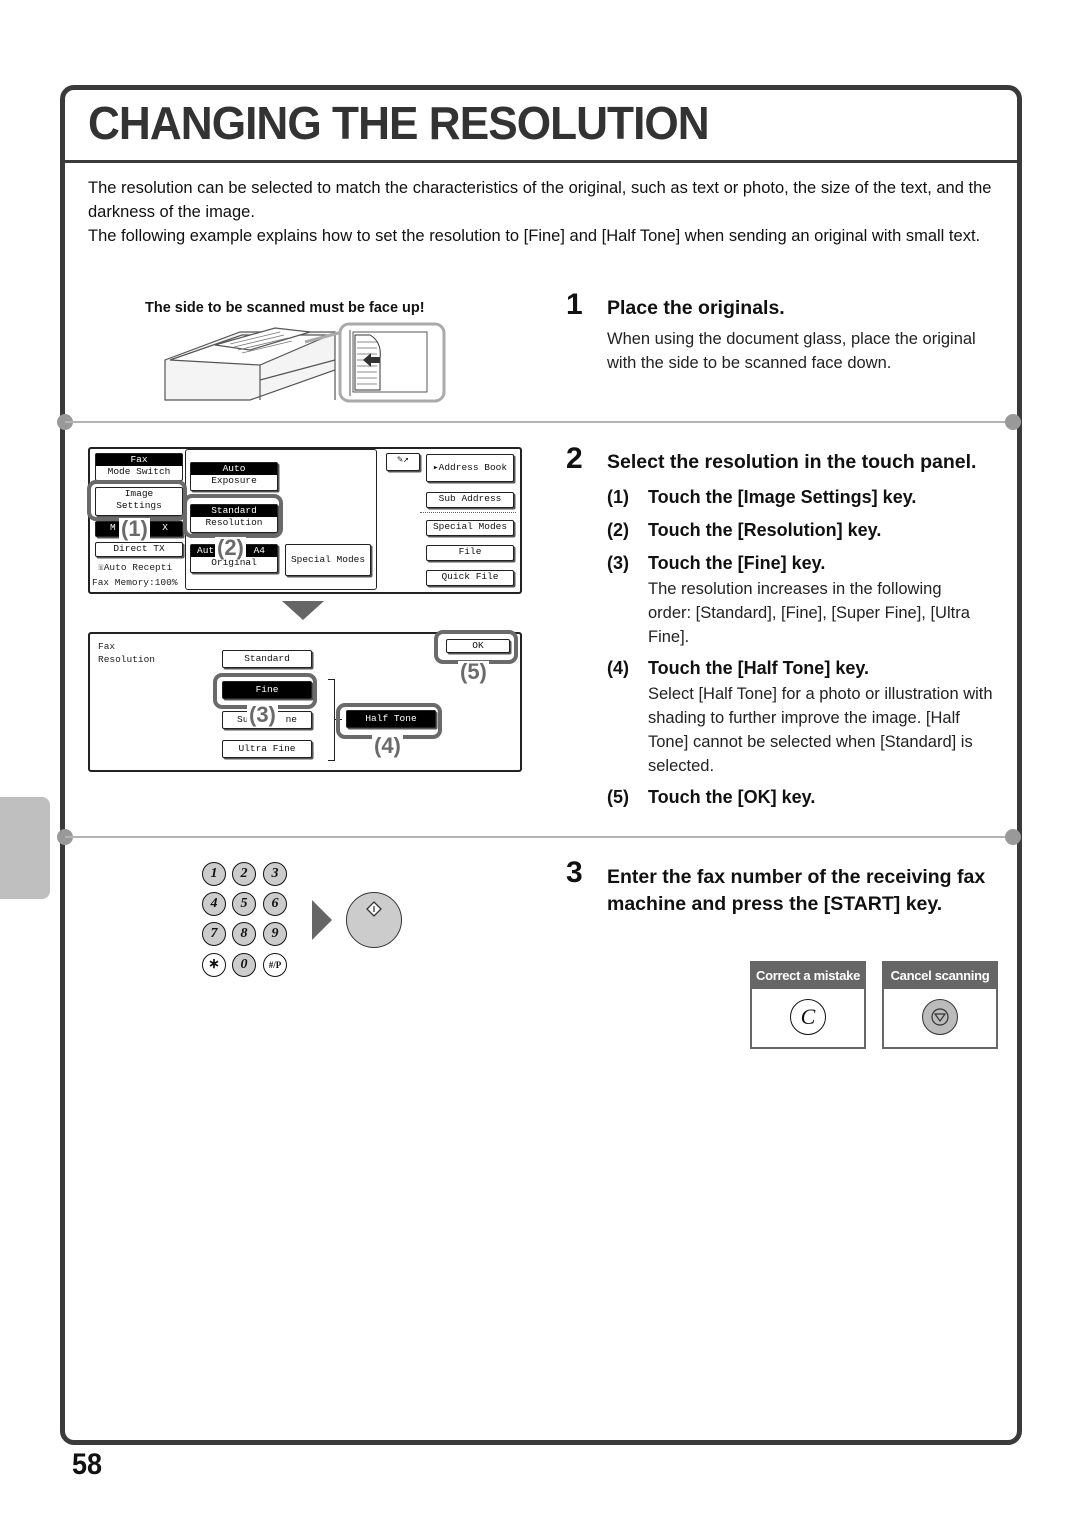 The width and height of the screenshot is (1080, 1528). I want to click on auto-reception-label: Auto Recepti, so click(138, 567).